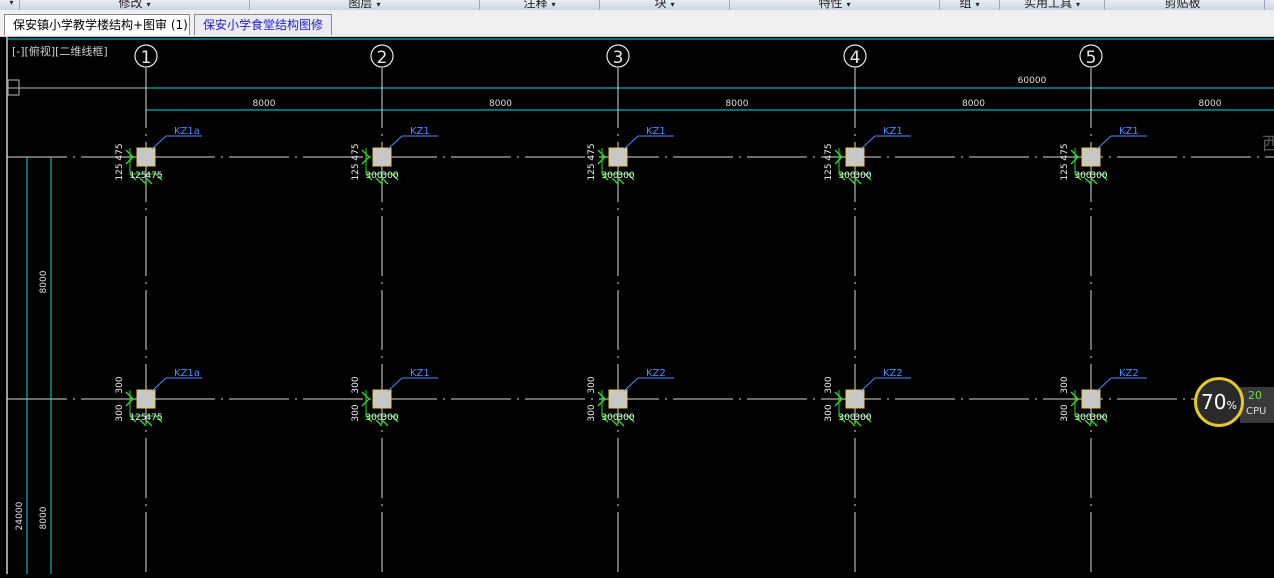  I want to click on cpu-usage-ring: 70%, so click(1219, 402).